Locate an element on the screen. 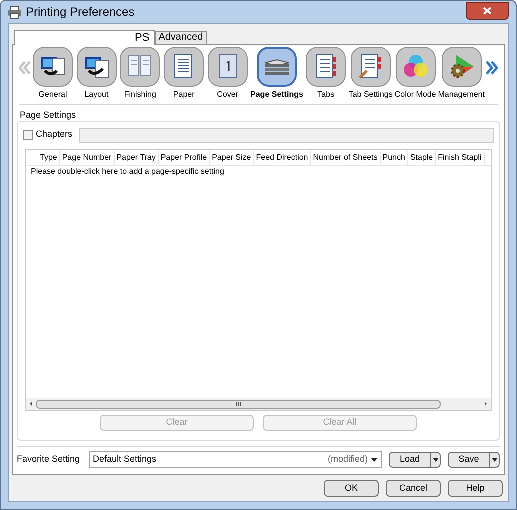  tab: PS is located at coordinates (84, 37).